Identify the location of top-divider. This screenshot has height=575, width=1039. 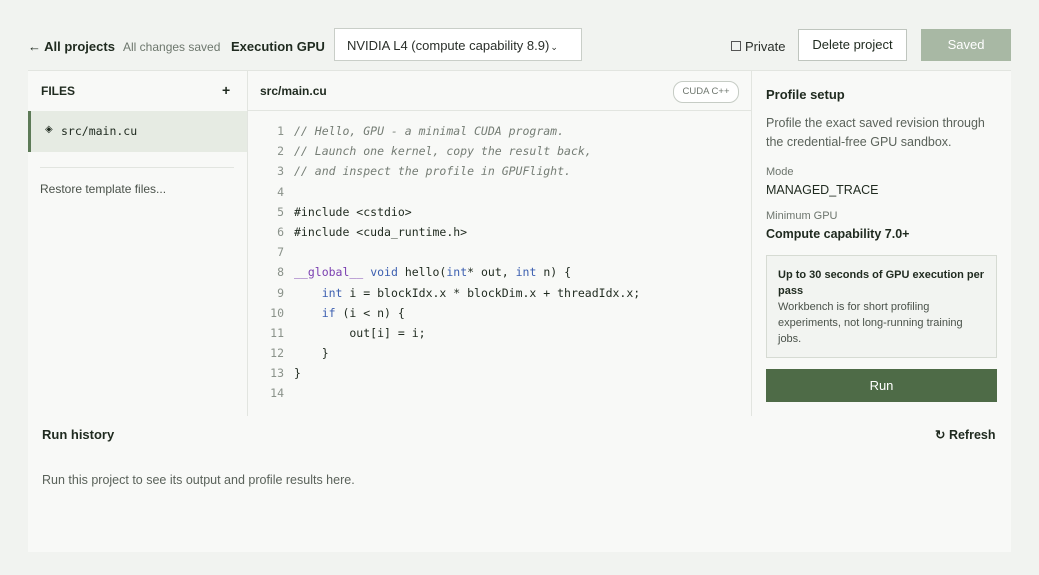
(519, 70).